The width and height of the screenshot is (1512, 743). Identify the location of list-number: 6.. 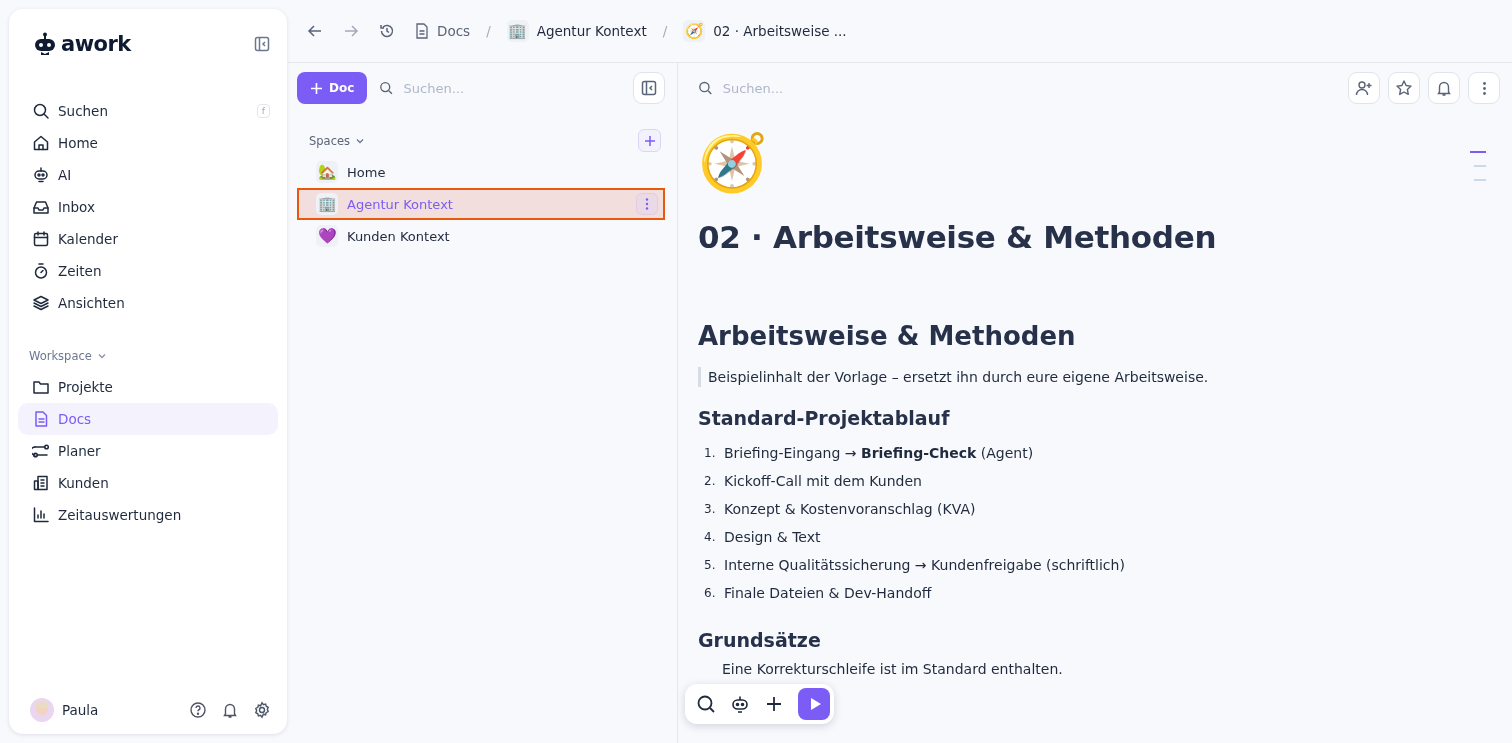
(710, 593).